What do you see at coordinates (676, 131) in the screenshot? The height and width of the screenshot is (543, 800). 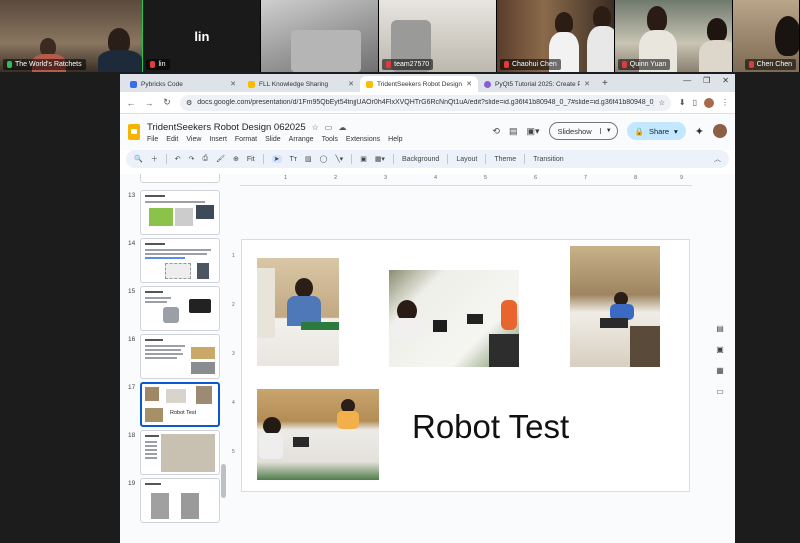 I see `chevron-down-icon: ▾` at bounding box center [676, 131].